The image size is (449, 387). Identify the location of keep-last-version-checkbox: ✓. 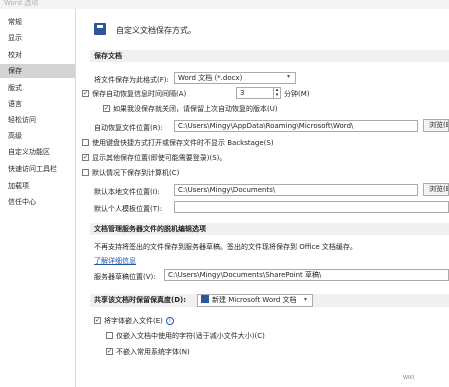
(106, 108).